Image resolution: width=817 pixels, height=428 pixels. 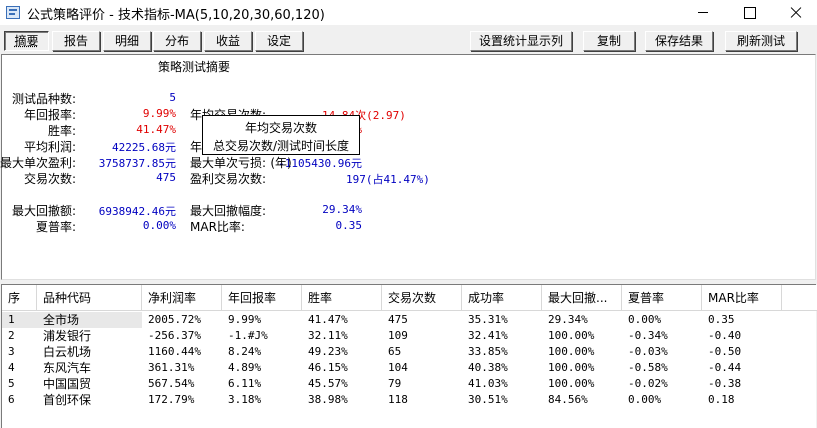 I want to click on cell-success-rate: 41.03%, so click(x=488, y=383).